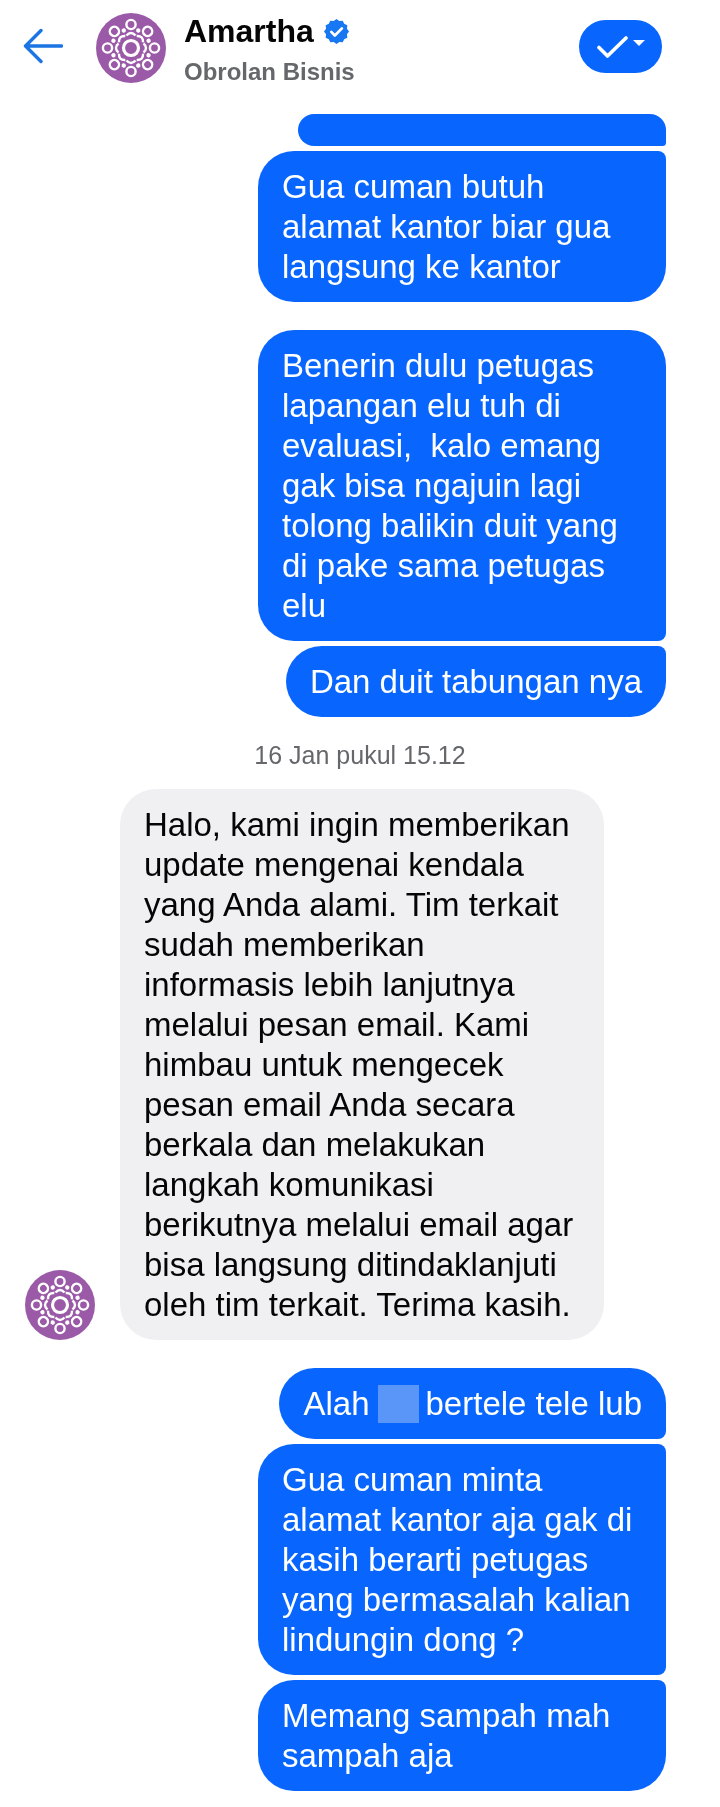 This screenshot has height=1807, width=720. Describe the element at coordinates (462, 226) in the screenshot. I see `message-bubble: Gua cuman butuh alamat kantor biar gua langsung ke kantor` at that location.